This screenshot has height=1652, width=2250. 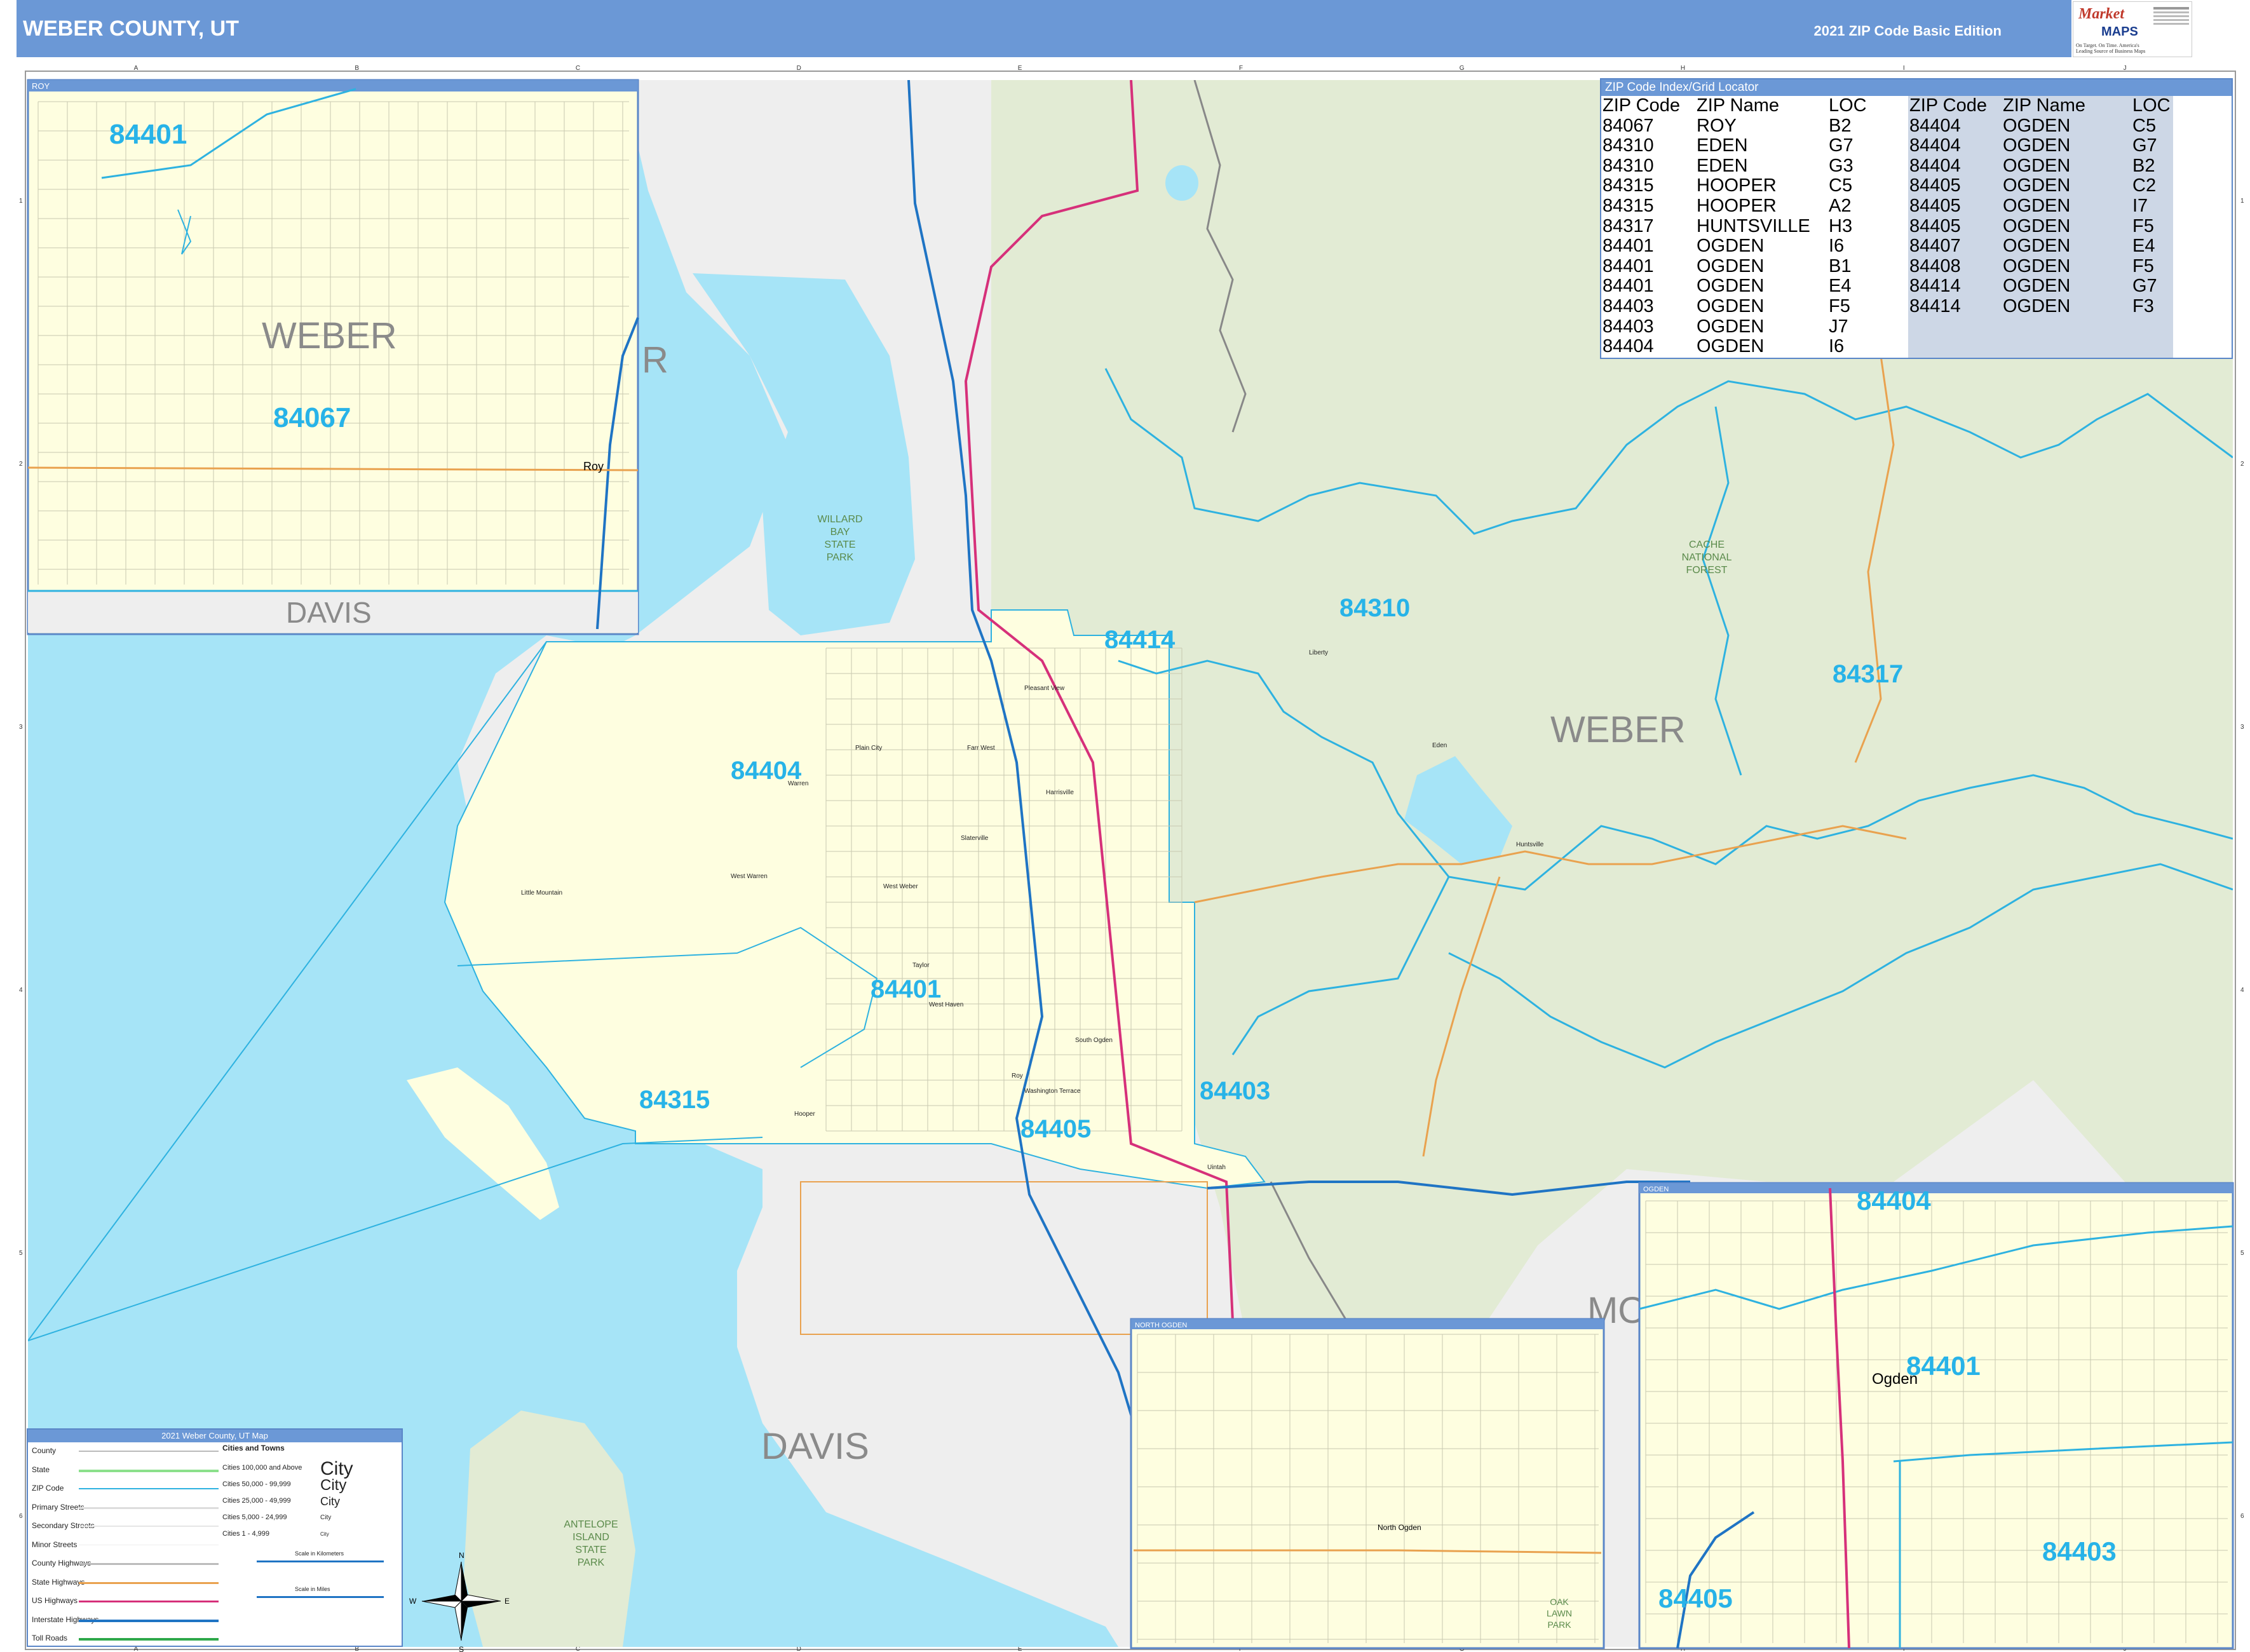 I want to click on place-taylor: Taylor, so click(x=921, y=966).